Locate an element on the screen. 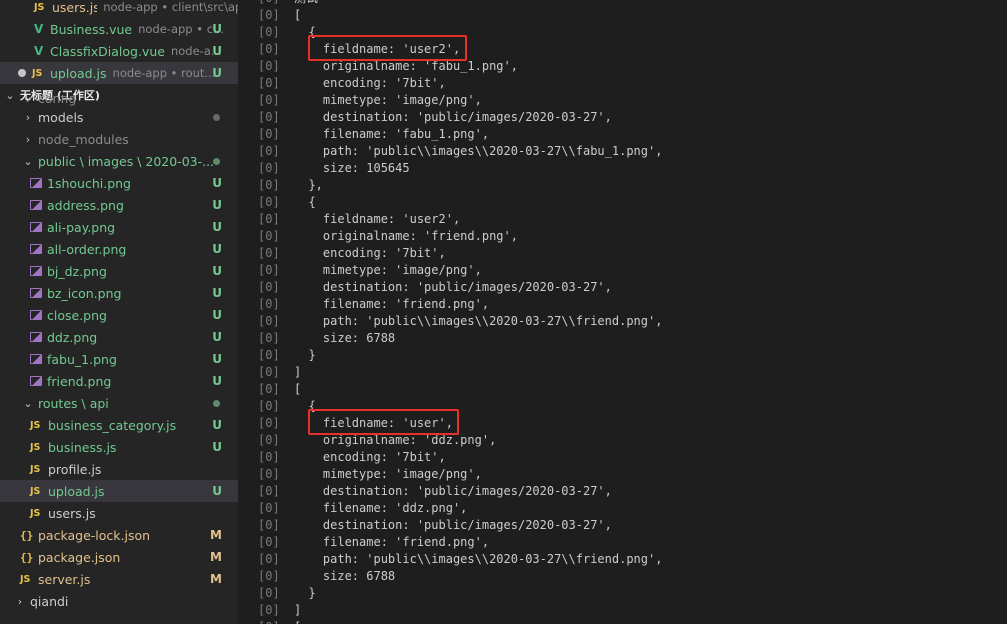 This screenshot has width=1007, height=624. vue-file-icon: V is located at coordinates (39, 51).